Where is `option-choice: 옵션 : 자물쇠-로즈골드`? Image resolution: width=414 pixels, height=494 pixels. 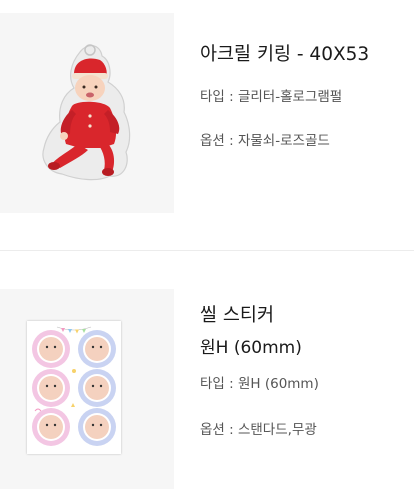
option-choice: 옵션 : 자물쇠-로즈골드 is located at coordinates (265, 141).